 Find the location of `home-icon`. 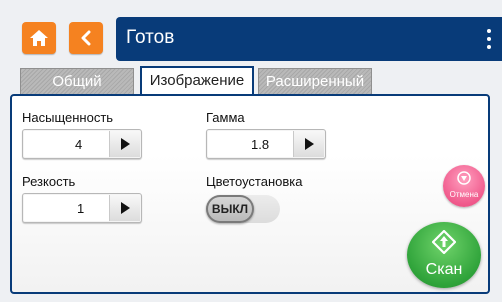

home-icon is located at coordinates (39, 38).